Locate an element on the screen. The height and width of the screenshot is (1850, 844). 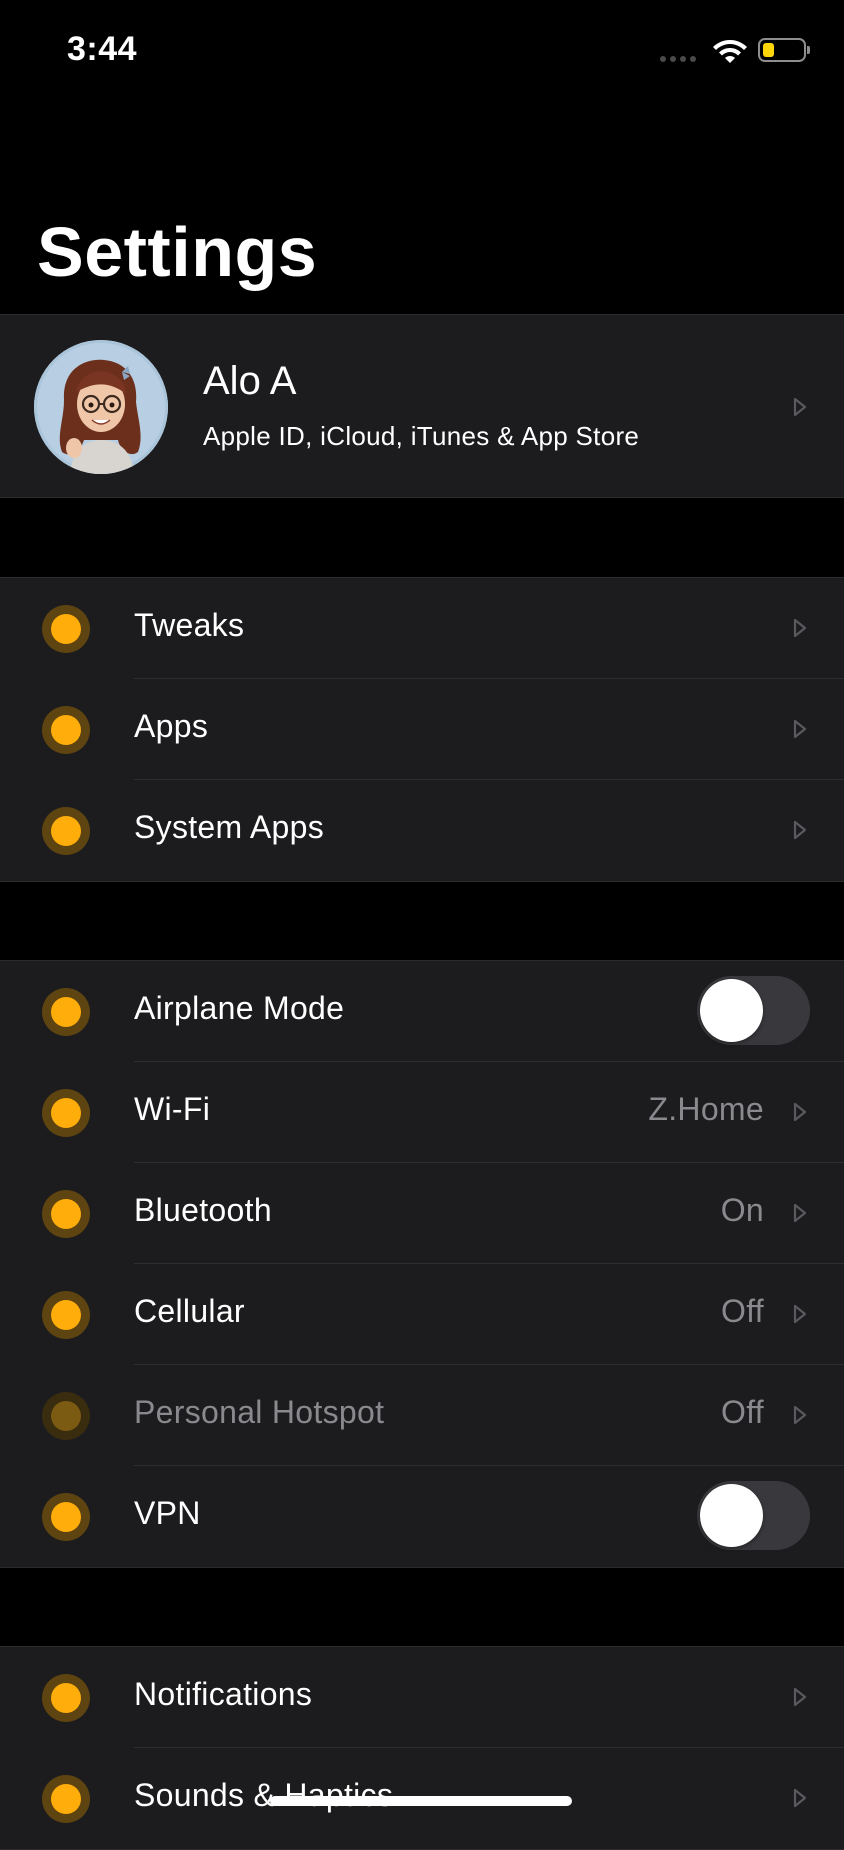
vpn-toggle is located at coordinates (753, 1515).